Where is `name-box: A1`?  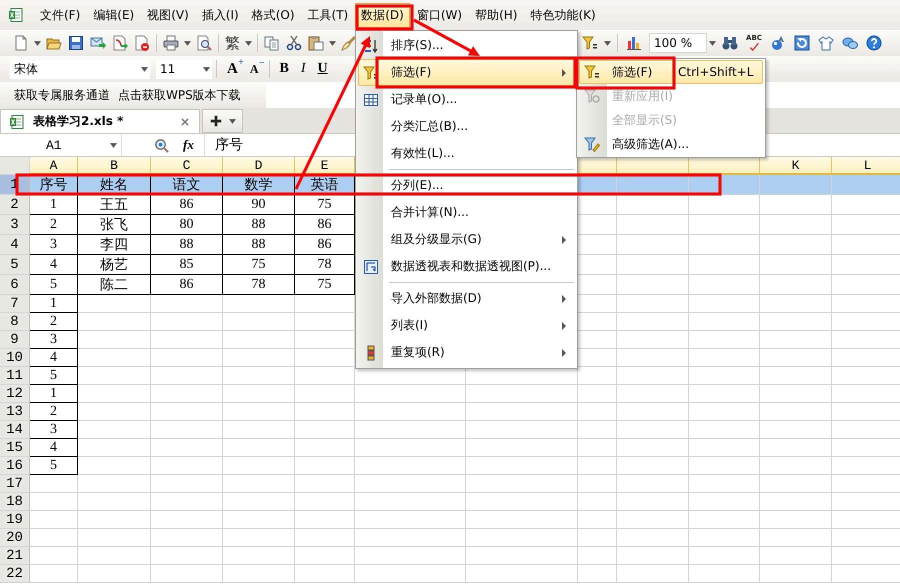 name-box: A1 is located at coordinates (61, 145).